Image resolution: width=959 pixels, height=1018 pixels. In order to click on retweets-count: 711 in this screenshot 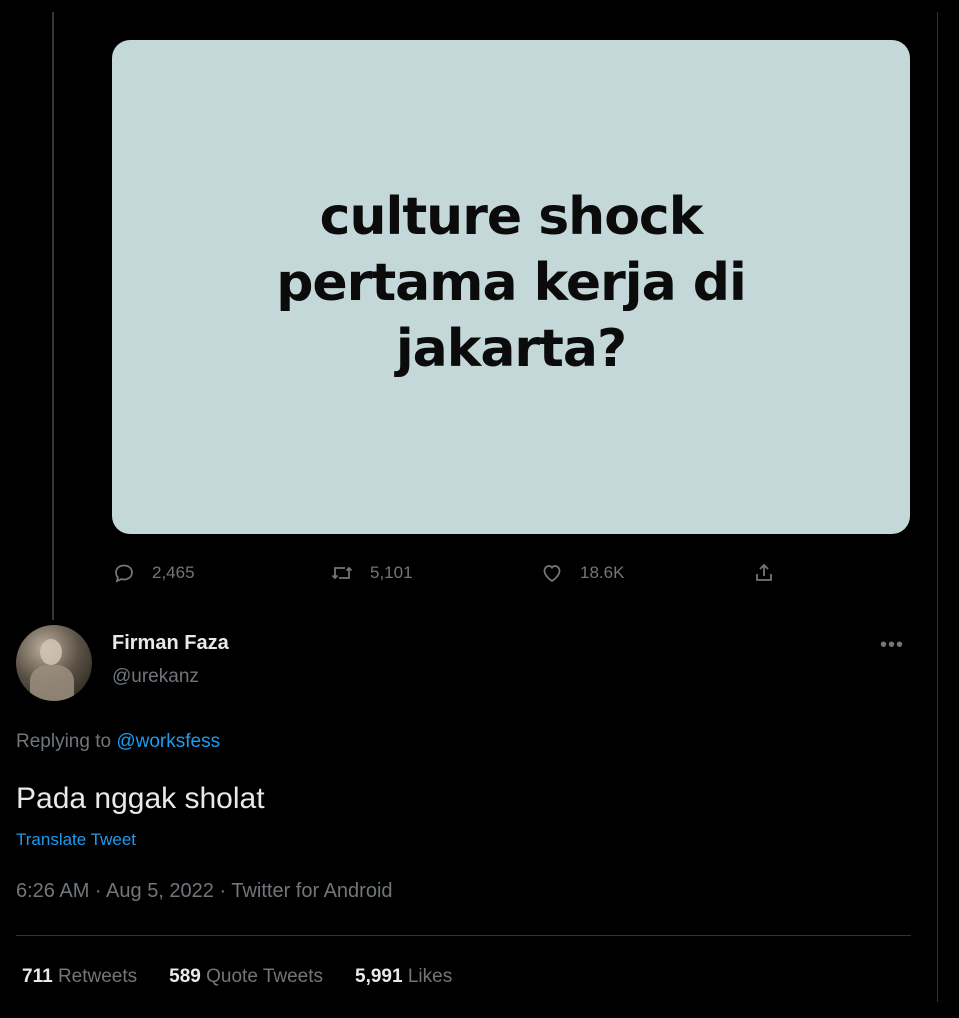, I will do `click(37, 976)`.